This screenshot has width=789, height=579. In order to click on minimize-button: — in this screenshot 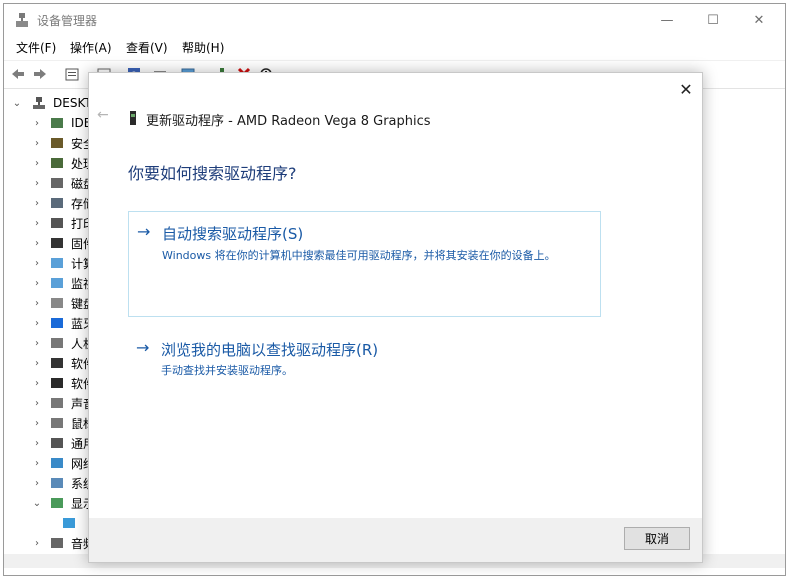, I will do `click(667, 20)`.